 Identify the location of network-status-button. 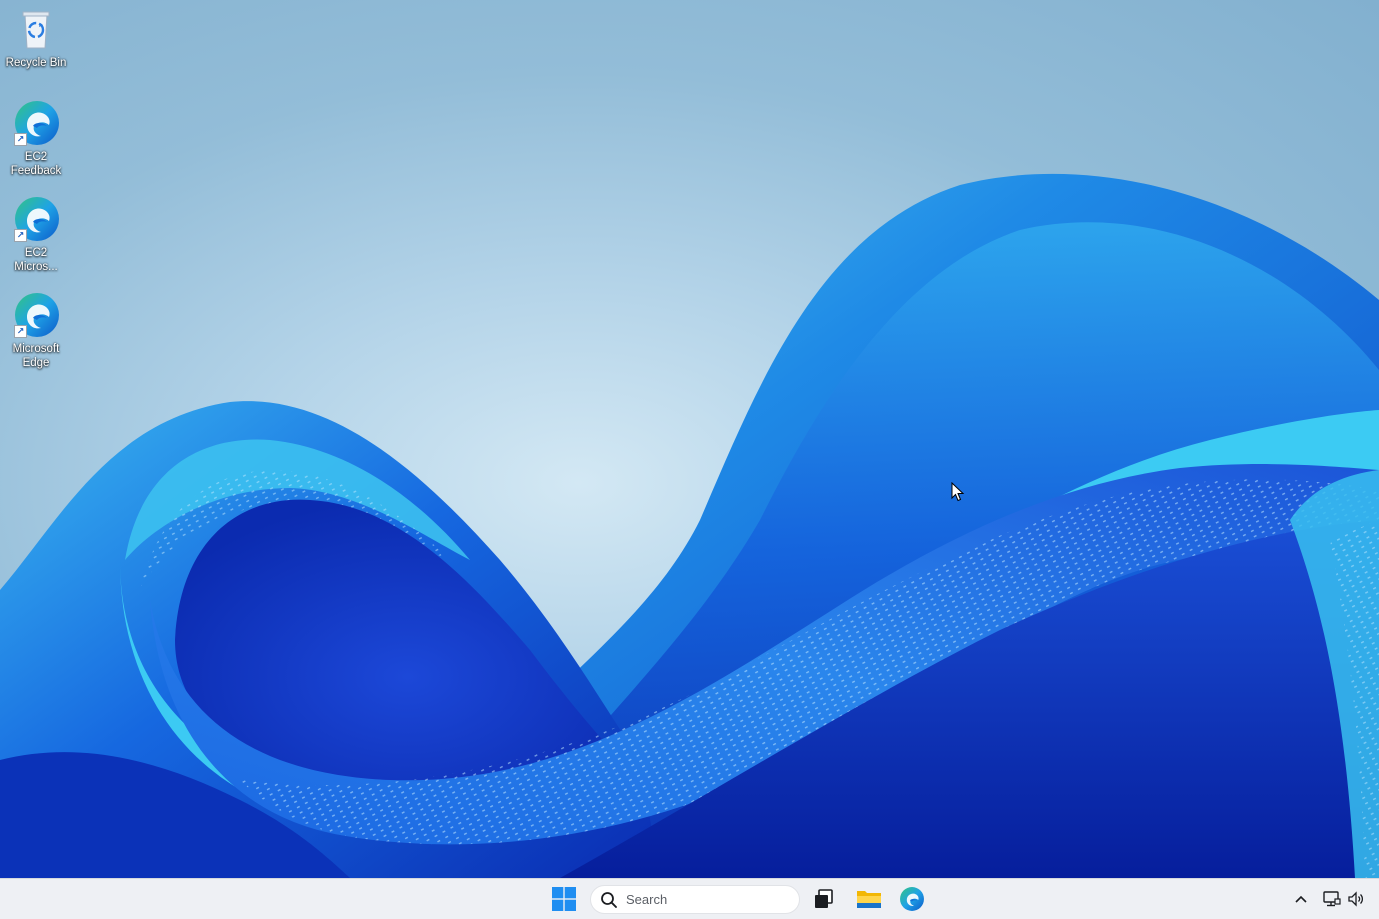
(1332, 899).